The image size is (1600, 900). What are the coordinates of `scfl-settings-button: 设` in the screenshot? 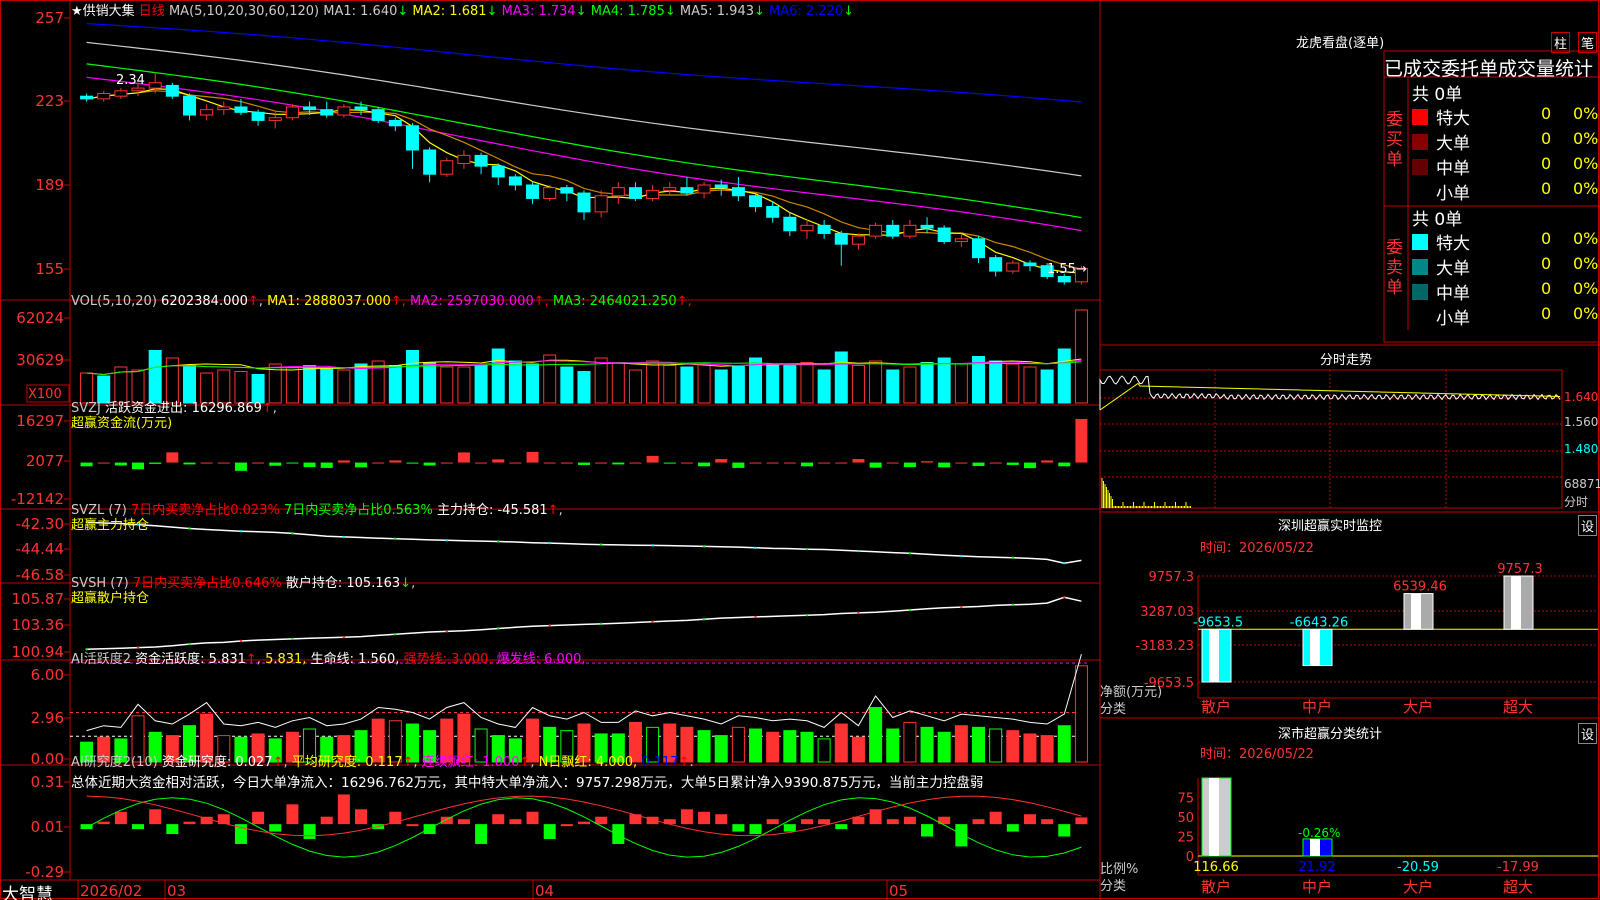 It's located at (1588, 733).